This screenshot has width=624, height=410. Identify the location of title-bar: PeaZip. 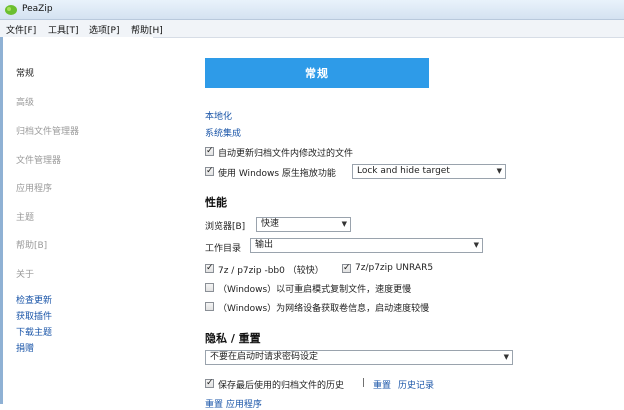
(312, 10).